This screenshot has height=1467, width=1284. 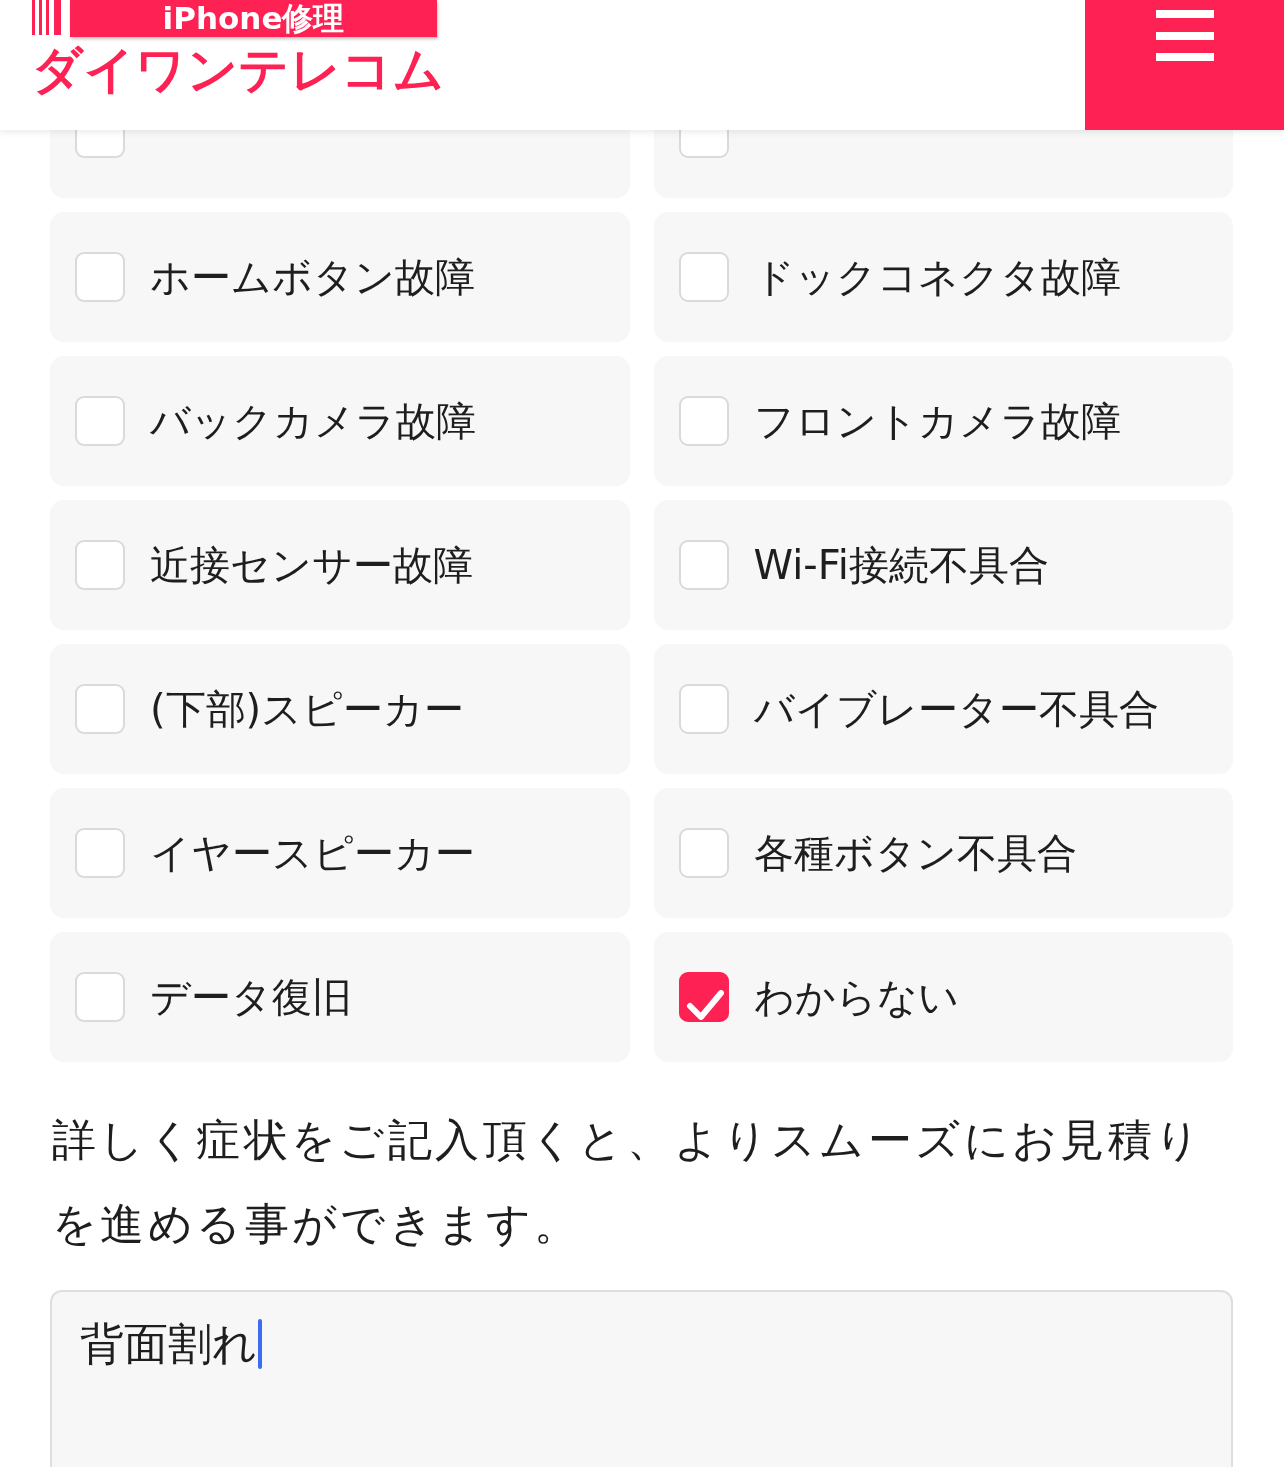 What do you see at coordinates (641, 1378) in the screenshot?
I see `details-text-field: 背面割れ` at bounding box center [641, 1378].